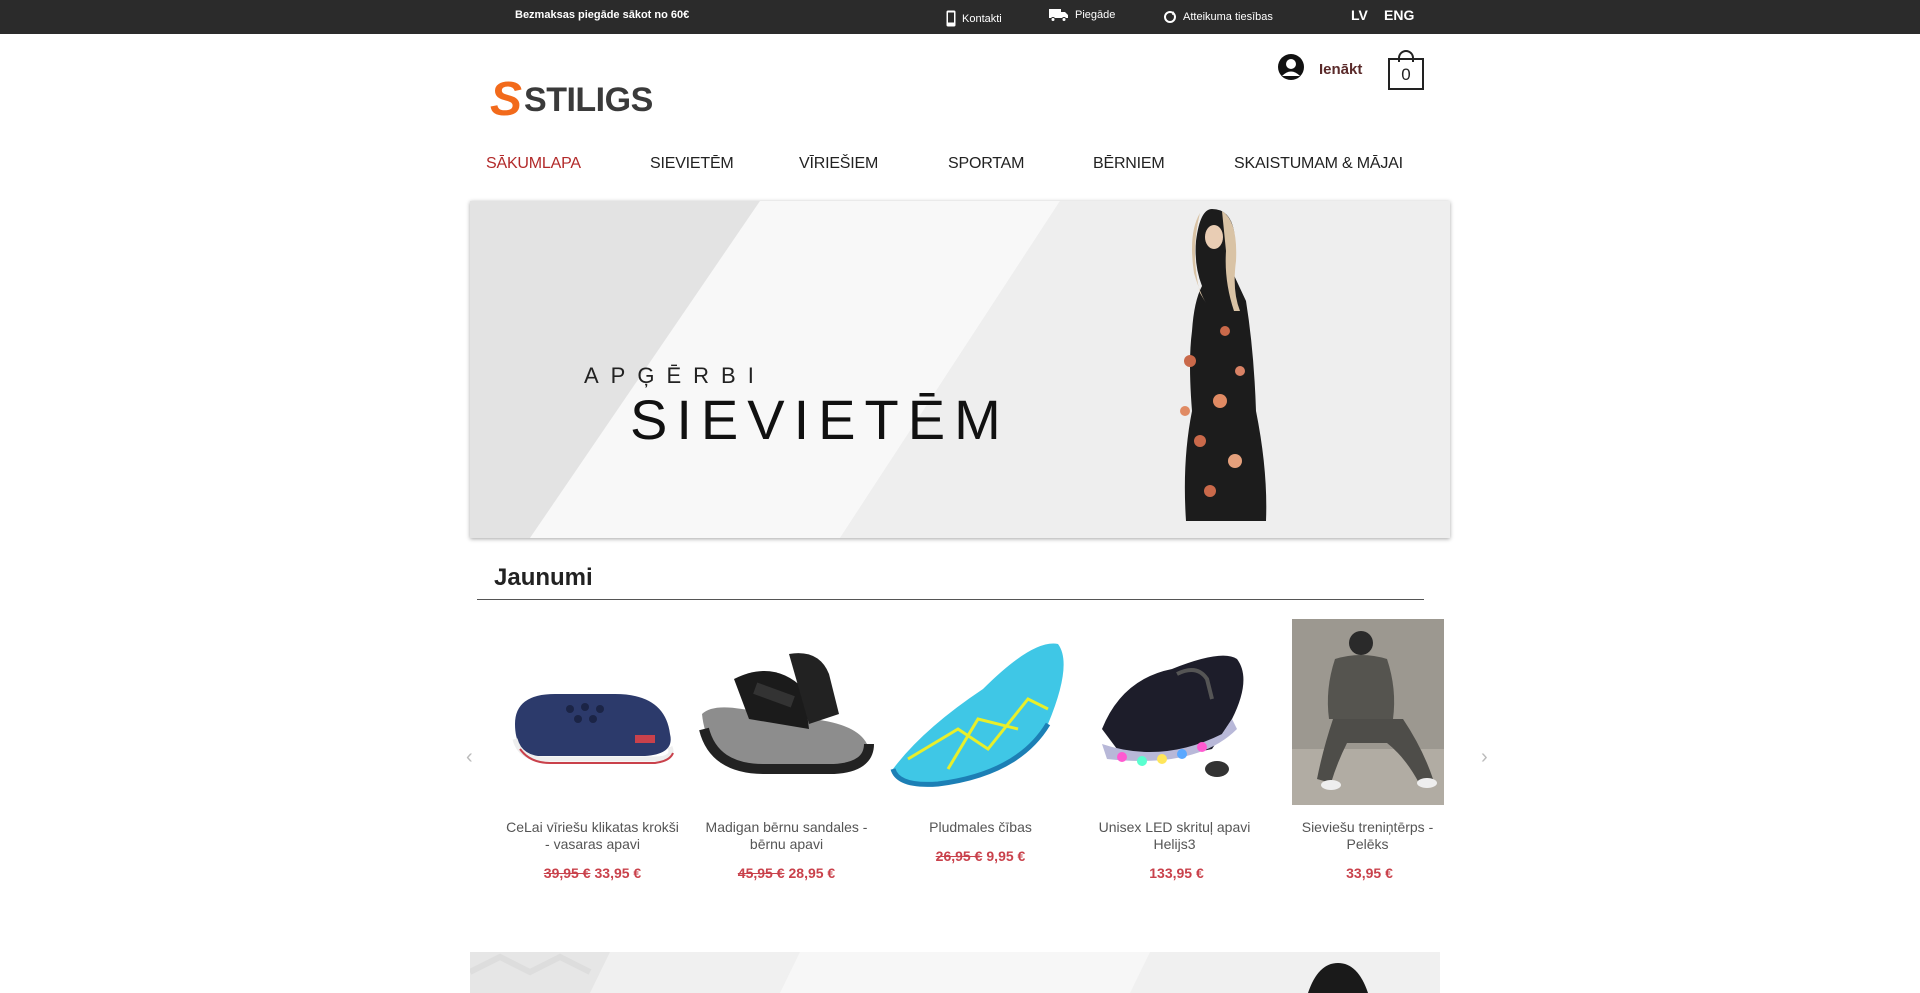  What do you see at coordinates (786, 712) in the screenshot?
I see `product-image-sandals` at bounding box center [786, 712].